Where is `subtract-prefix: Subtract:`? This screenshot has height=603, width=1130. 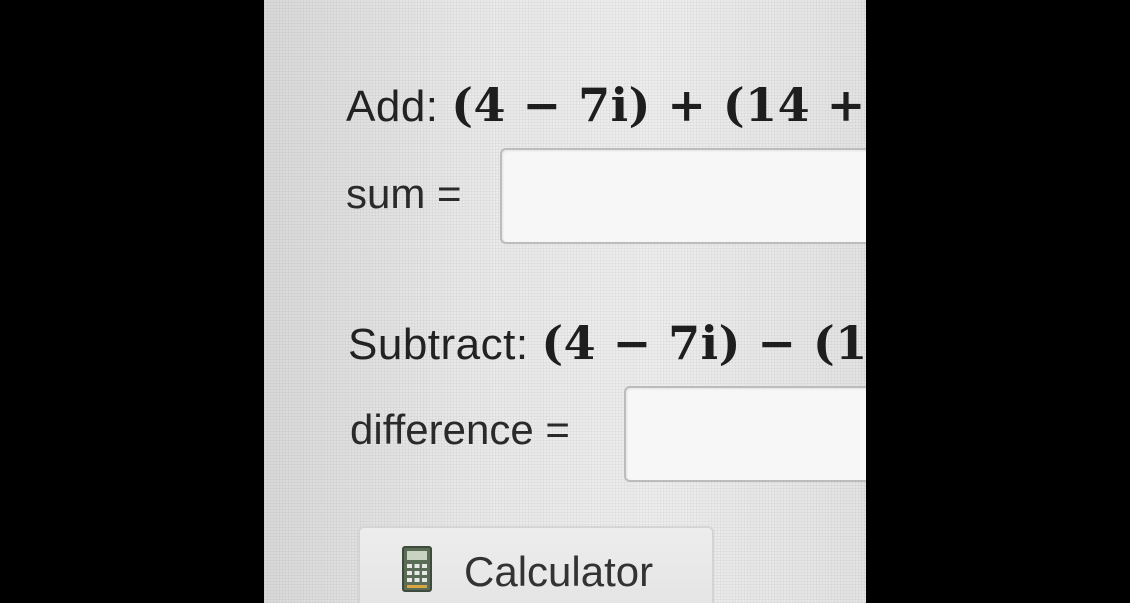 subtract-prefix: Subtract: is located at coordinates (438, 344).